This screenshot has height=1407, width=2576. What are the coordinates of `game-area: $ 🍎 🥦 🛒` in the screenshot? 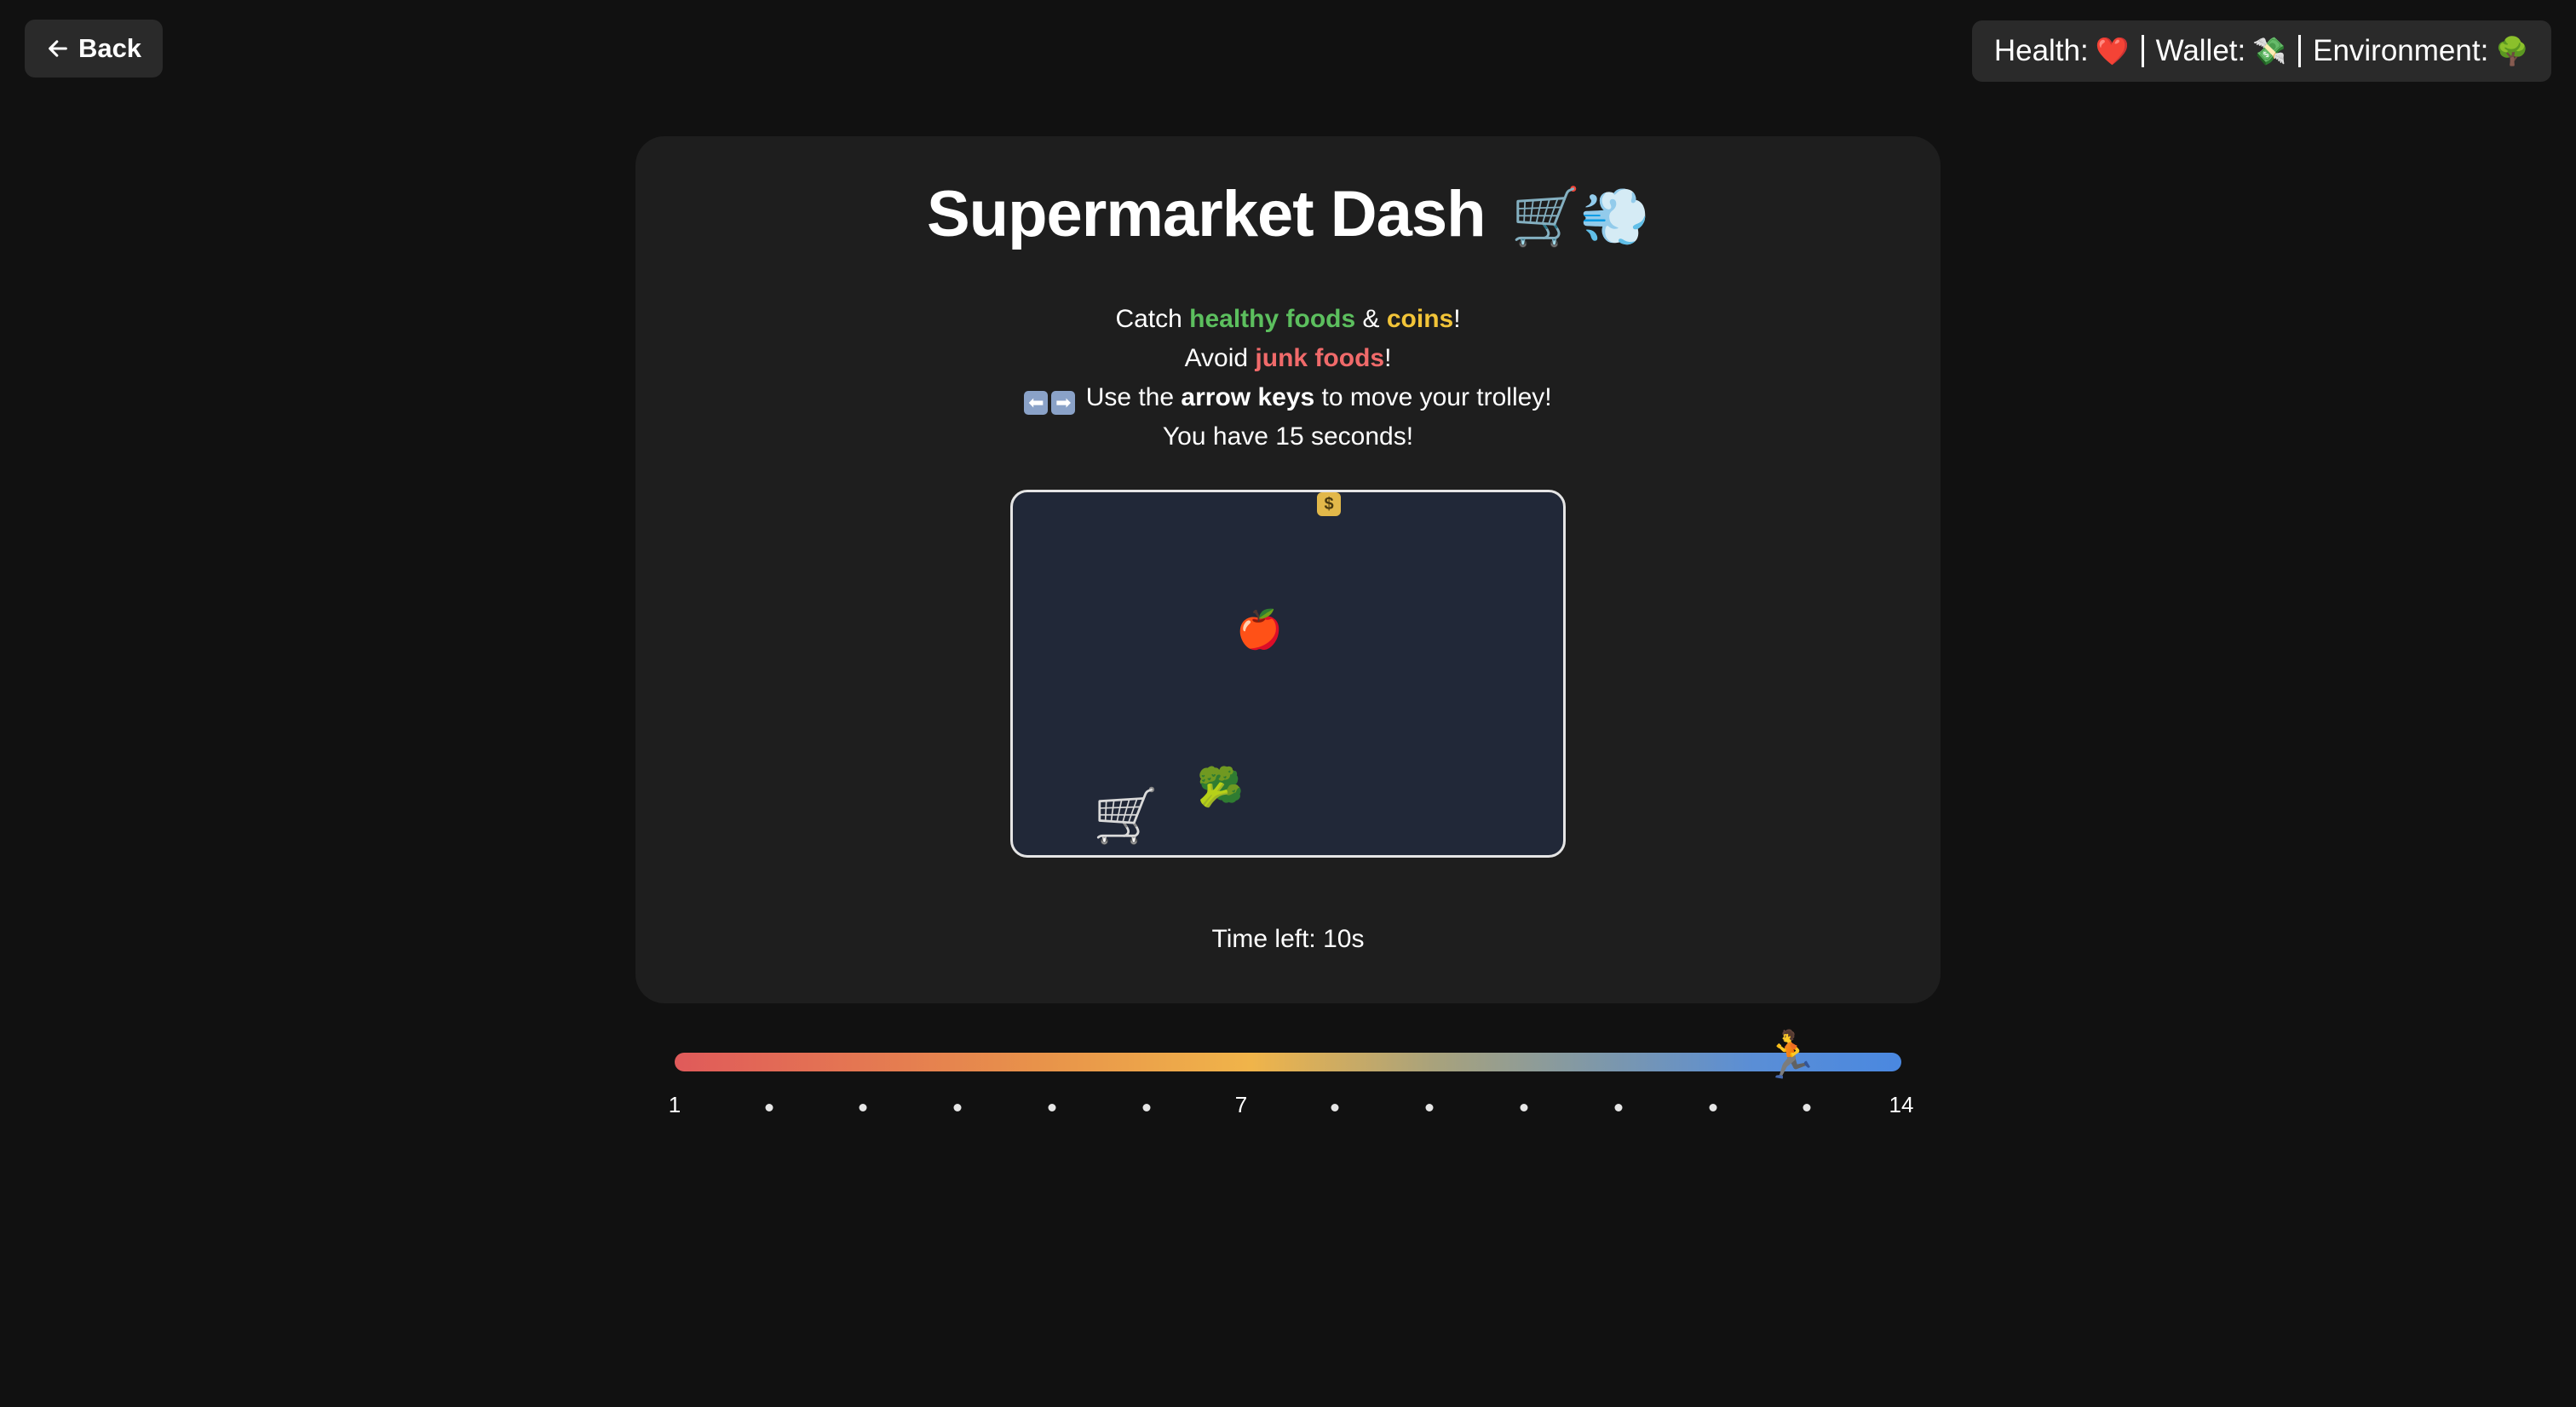 It's located at (1288, 674).